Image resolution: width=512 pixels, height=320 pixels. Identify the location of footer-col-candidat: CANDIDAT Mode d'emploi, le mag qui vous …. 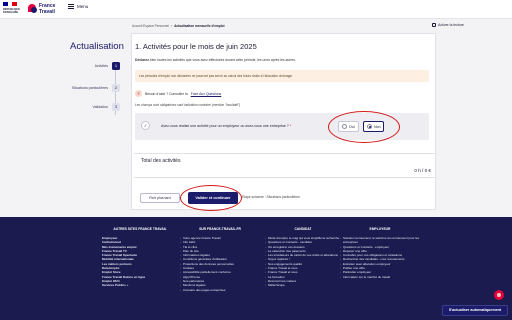
(303, 257).